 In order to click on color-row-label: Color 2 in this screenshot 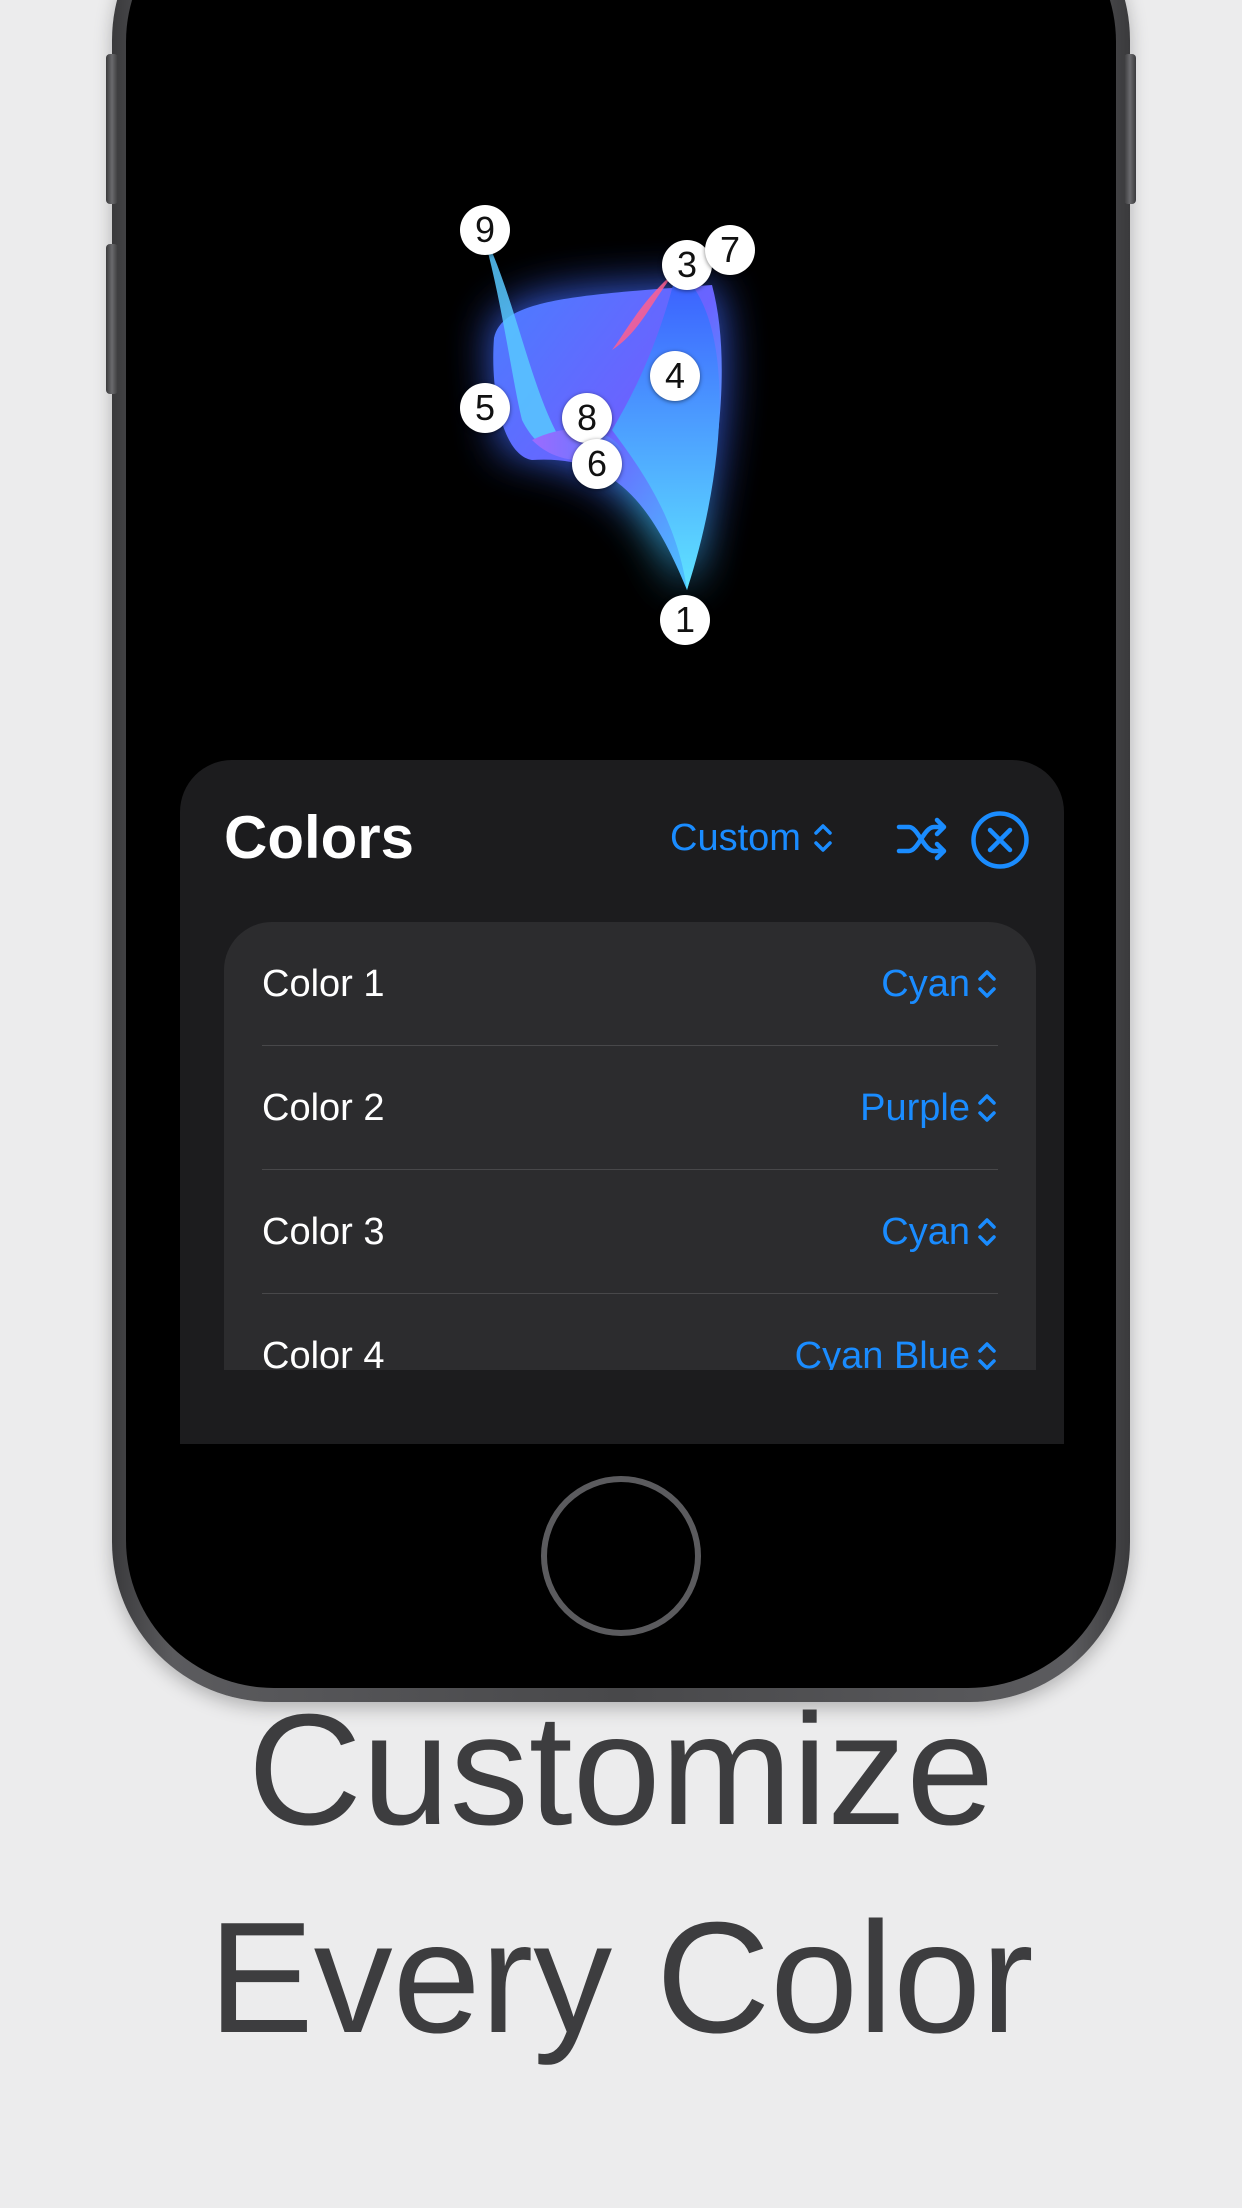, I will do `click(323, 1108)`.